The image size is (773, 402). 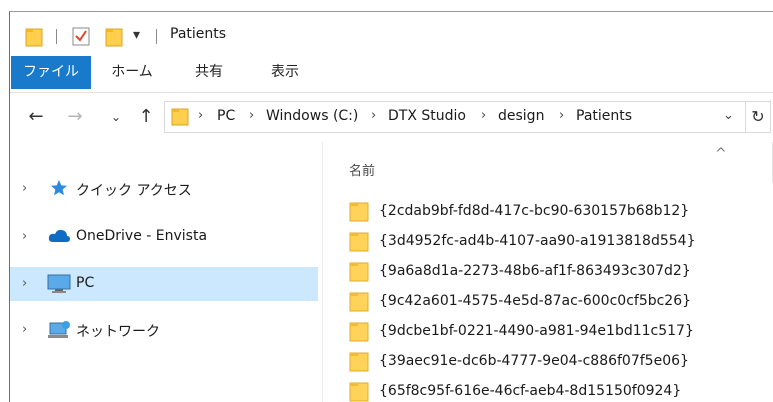 I want to click on tab-view: 表示, so click(x=285, y=72).